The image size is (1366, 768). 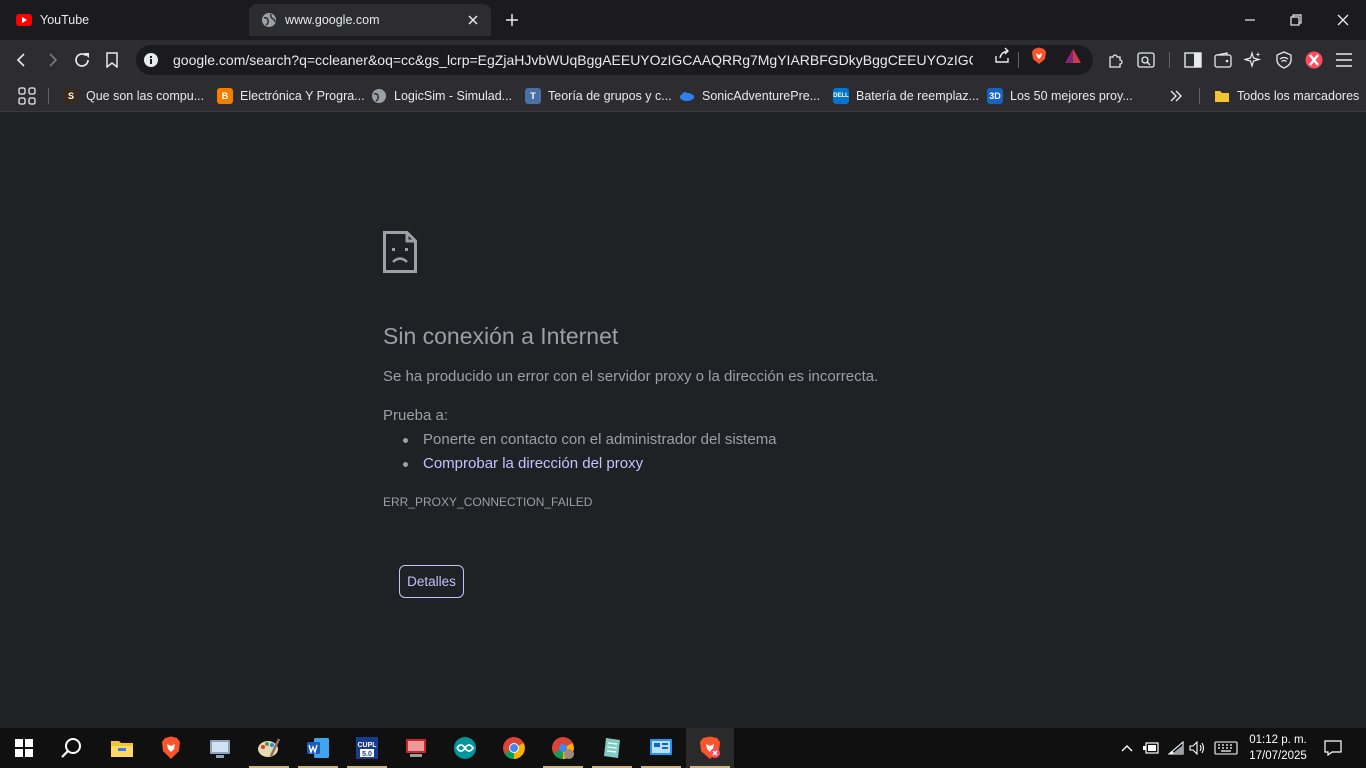 What do you see at coordinates (563, 748) in the screenshot?
I see `chrome-profile-icon` at bounding box center [563, 748].